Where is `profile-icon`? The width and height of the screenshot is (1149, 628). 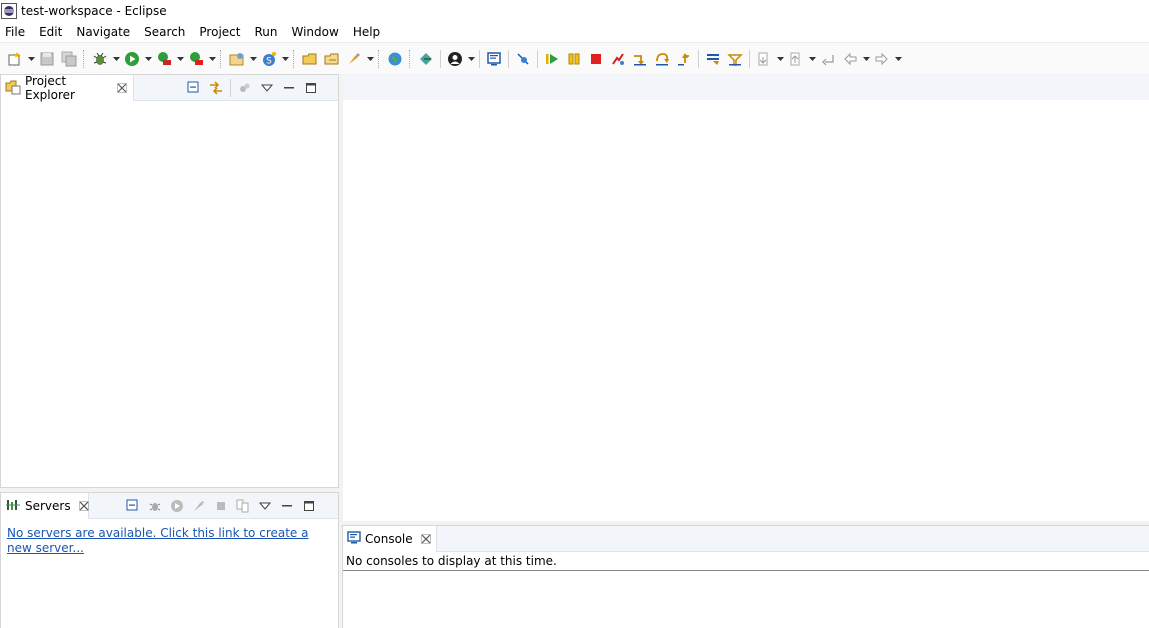 profile-icon is located at coordinates (455, 59).